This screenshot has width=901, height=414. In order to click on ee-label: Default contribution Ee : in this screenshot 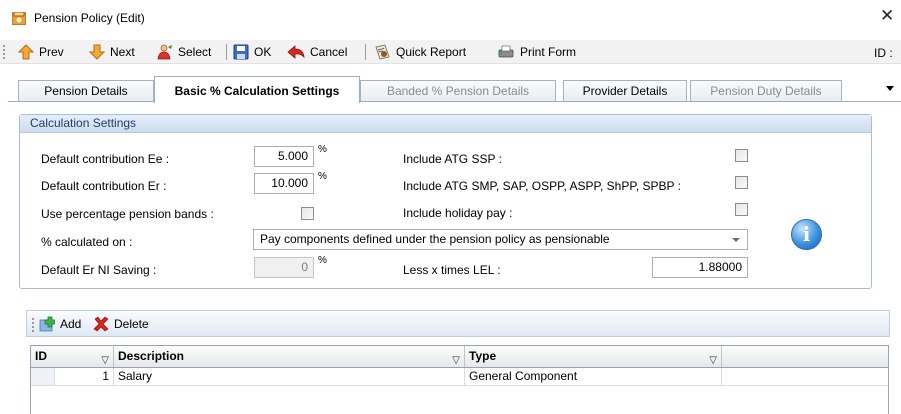, I will do `click(105, 159)`.